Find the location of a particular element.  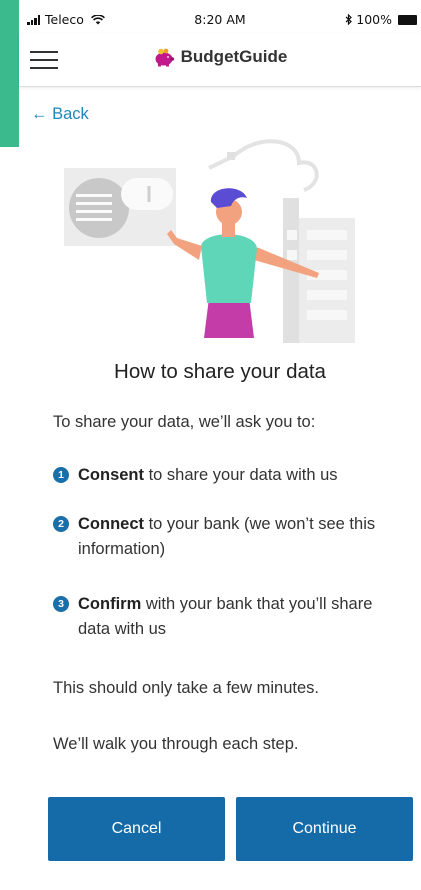

status-bar: Teleco 8:20 AM 100% is located at coordinates (220, 17).